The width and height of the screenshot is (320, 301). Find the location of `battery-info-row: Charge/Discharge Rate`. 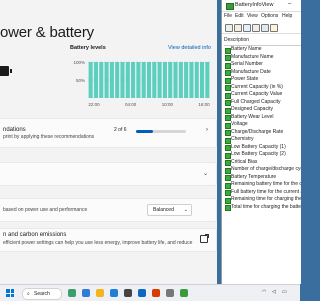

battery-info-row: Charge/Discharge Rate is located at coordinates (262, 132).